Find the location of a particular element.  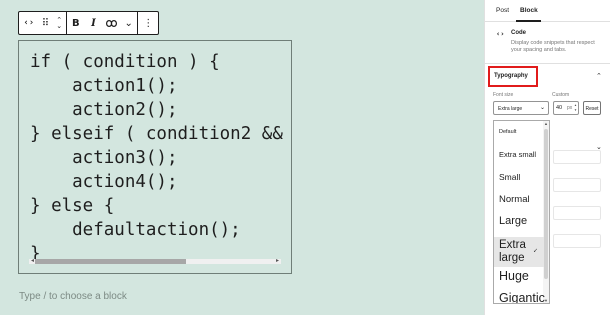

bold-button: B is located at coordinates (76, 23).